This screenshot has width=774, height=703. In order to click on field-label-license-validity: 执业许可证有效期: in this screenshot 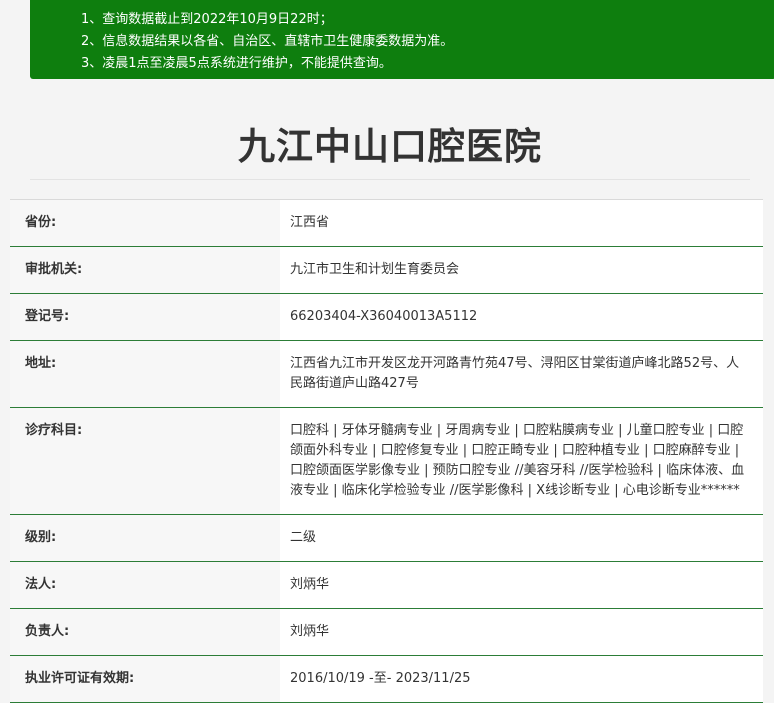, I will do `click(145, 679)`.